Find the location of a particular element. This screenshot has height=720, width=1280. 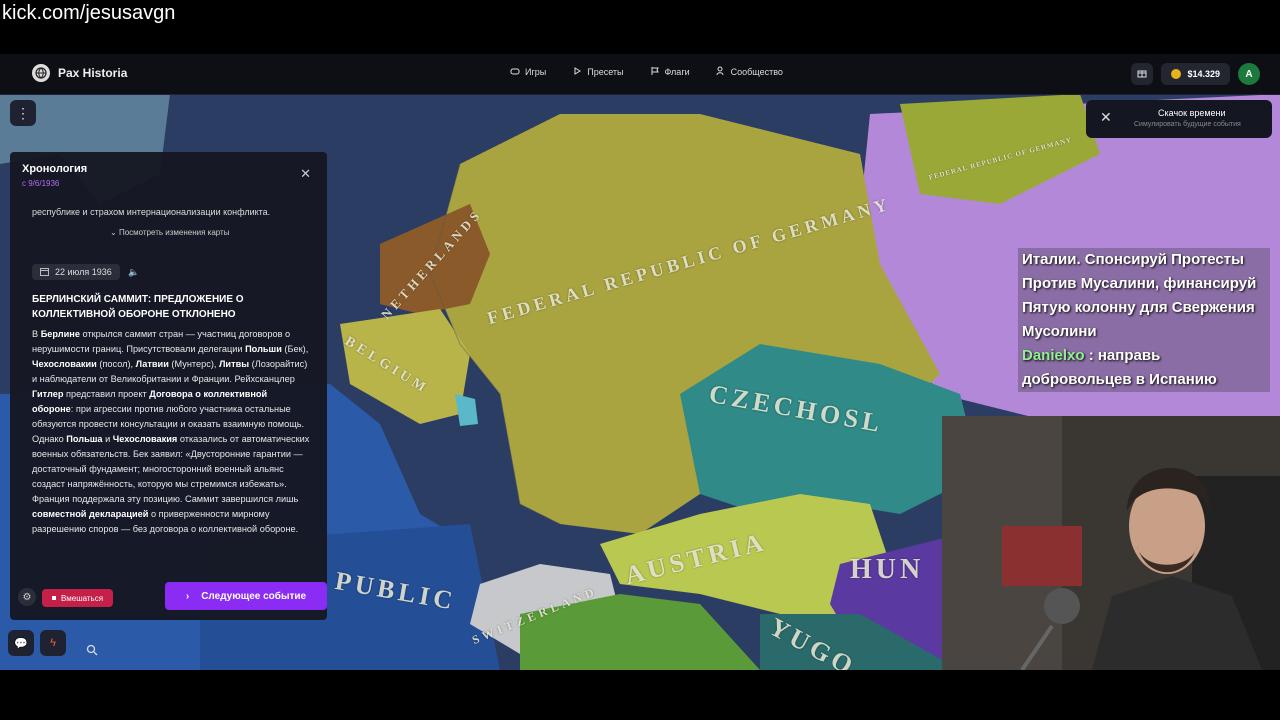

event-body-text: (Бек), is located at coordinates (295, 349).